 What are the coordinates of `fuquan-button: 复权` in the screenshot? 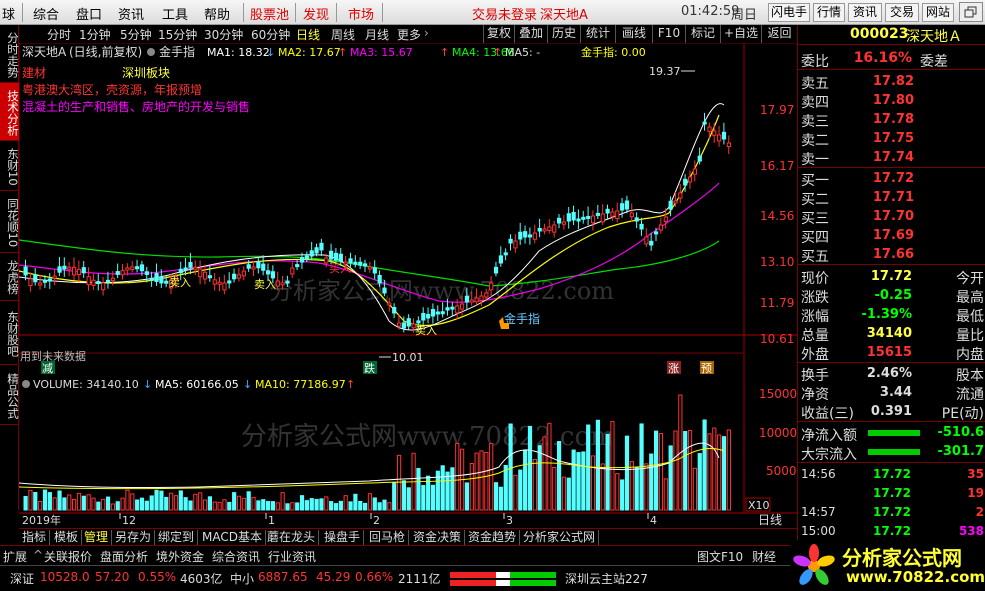 It's located at (498, 34).